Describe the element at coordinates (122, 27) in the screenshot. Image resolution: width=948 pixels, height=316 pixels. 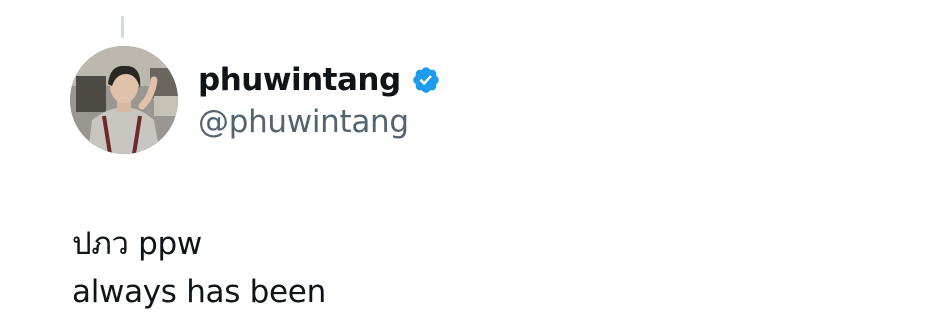
I see `thread-connector-line` at that location.